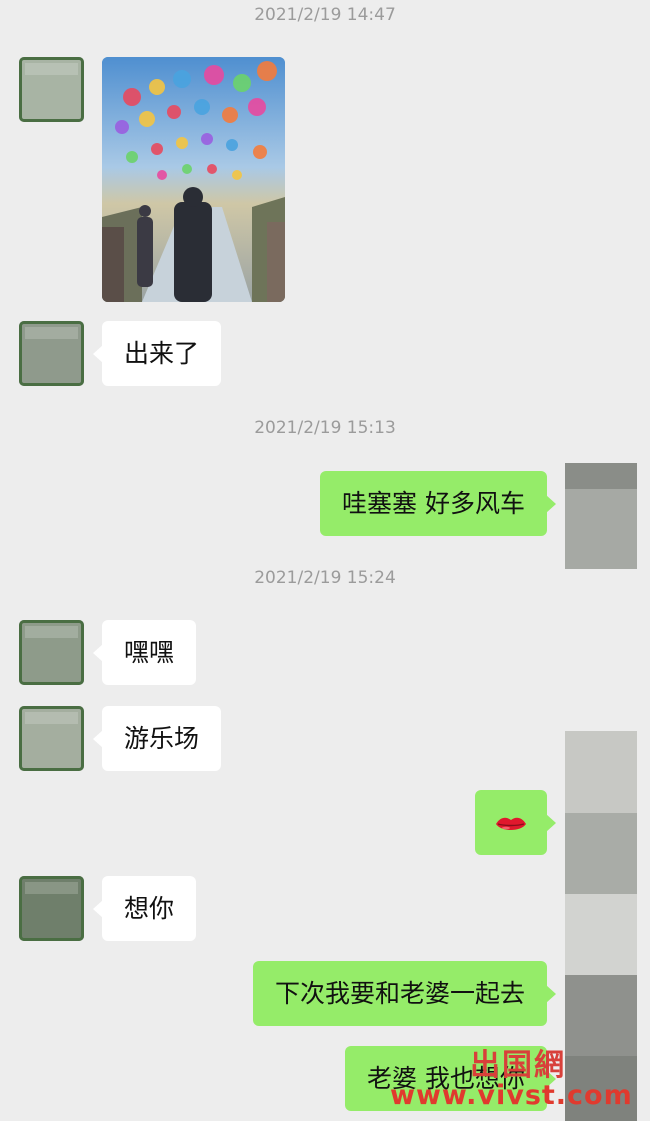  Describe the element at coordinates (162, 353) in the screenshot. I see `message-text: 出来了` at that location.